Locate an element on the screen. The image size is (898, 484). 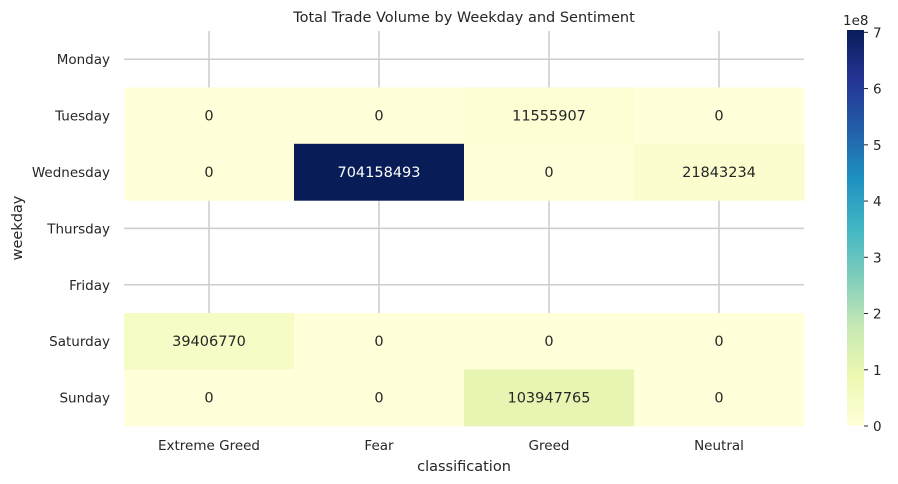
colorbar-tick-label: 3 is located at coordinates (877, 258).